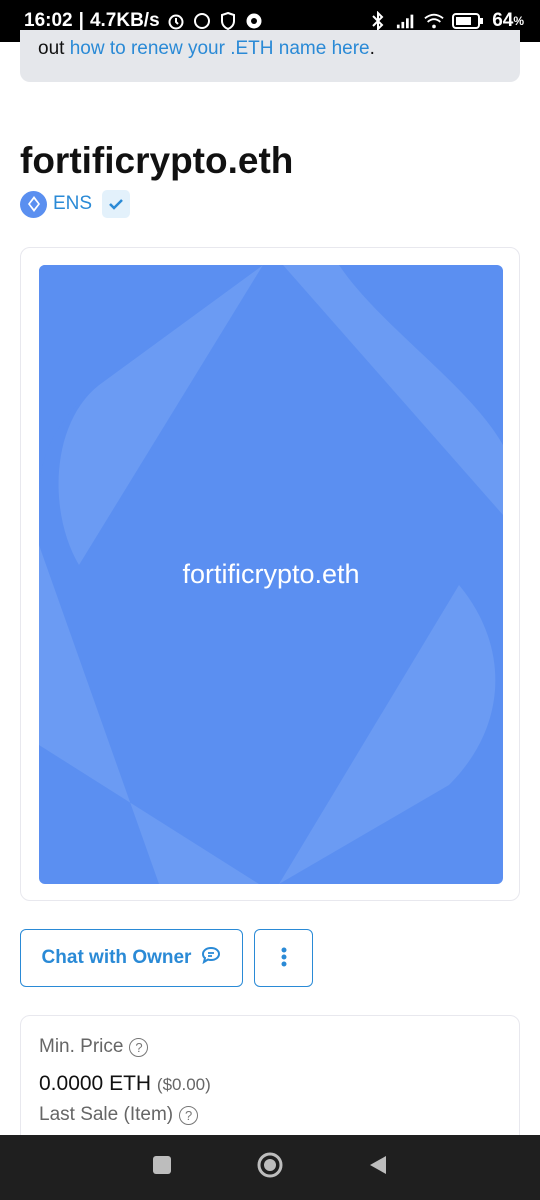  What do you see at coordinates (503, 20) in the screenshot?
I see `battery-level: 64` at bounding box center [503, 20].